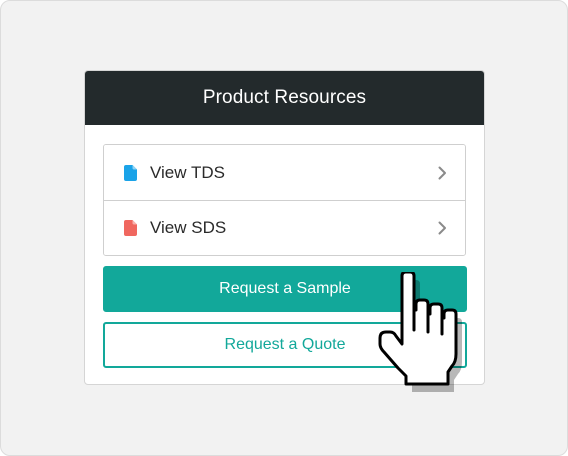  I want to click on view-tds-label: View TDS, so click(187, 172).